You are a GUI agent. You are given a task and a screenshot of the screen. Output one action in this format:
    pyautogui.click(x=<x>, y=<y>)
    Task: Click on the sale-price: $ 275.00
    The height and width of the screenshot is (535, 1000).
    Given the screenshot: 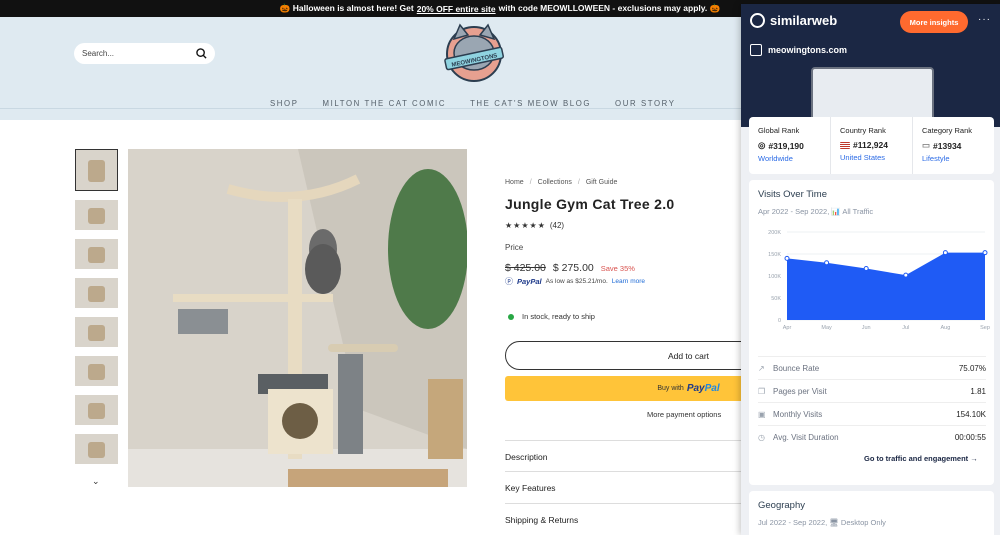 What is the action you would take?
    pyautogui.click(x=573, y=268)
    